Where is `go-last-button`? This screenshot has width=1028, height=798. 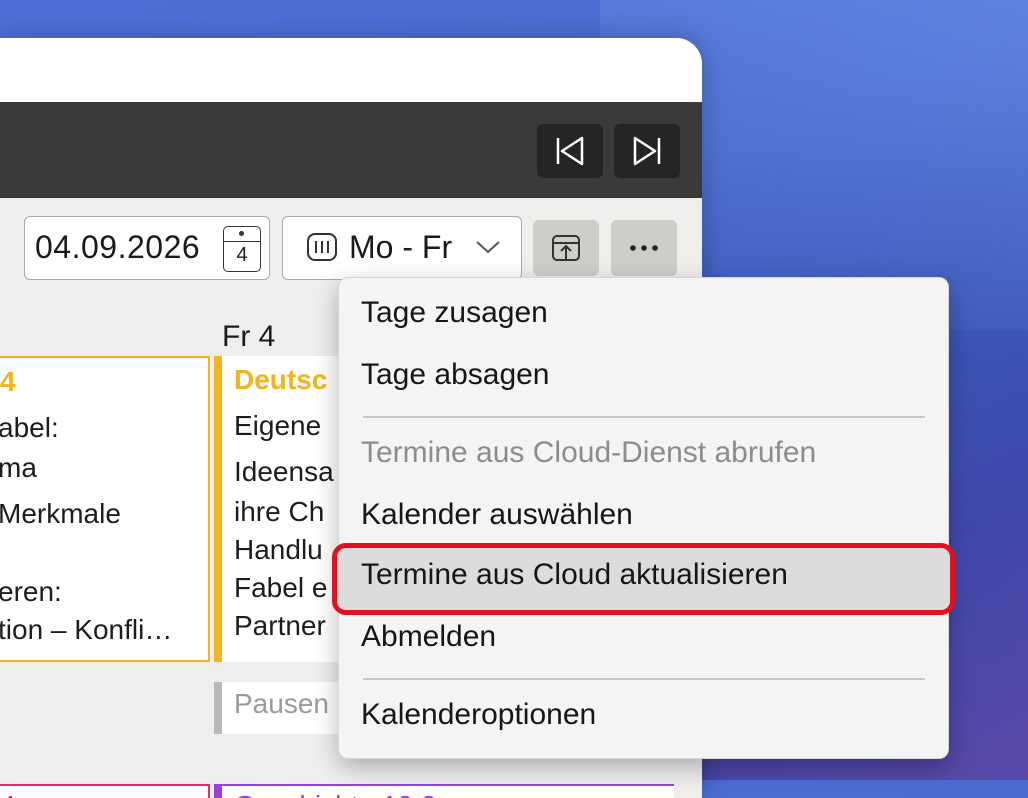
go-last-button is located at coordinates (647, 151).